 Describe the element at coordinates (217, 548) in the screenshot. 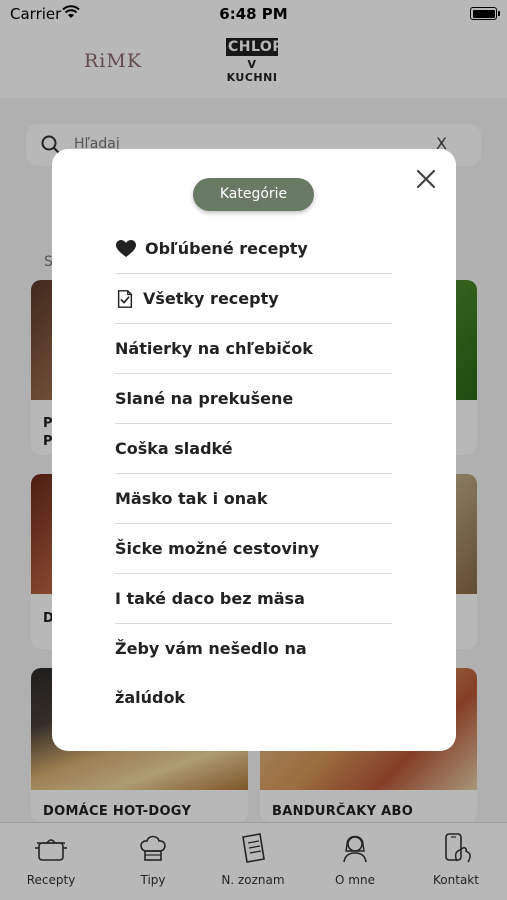

I see `category-label: Šicke možné cestoviny` at that location.